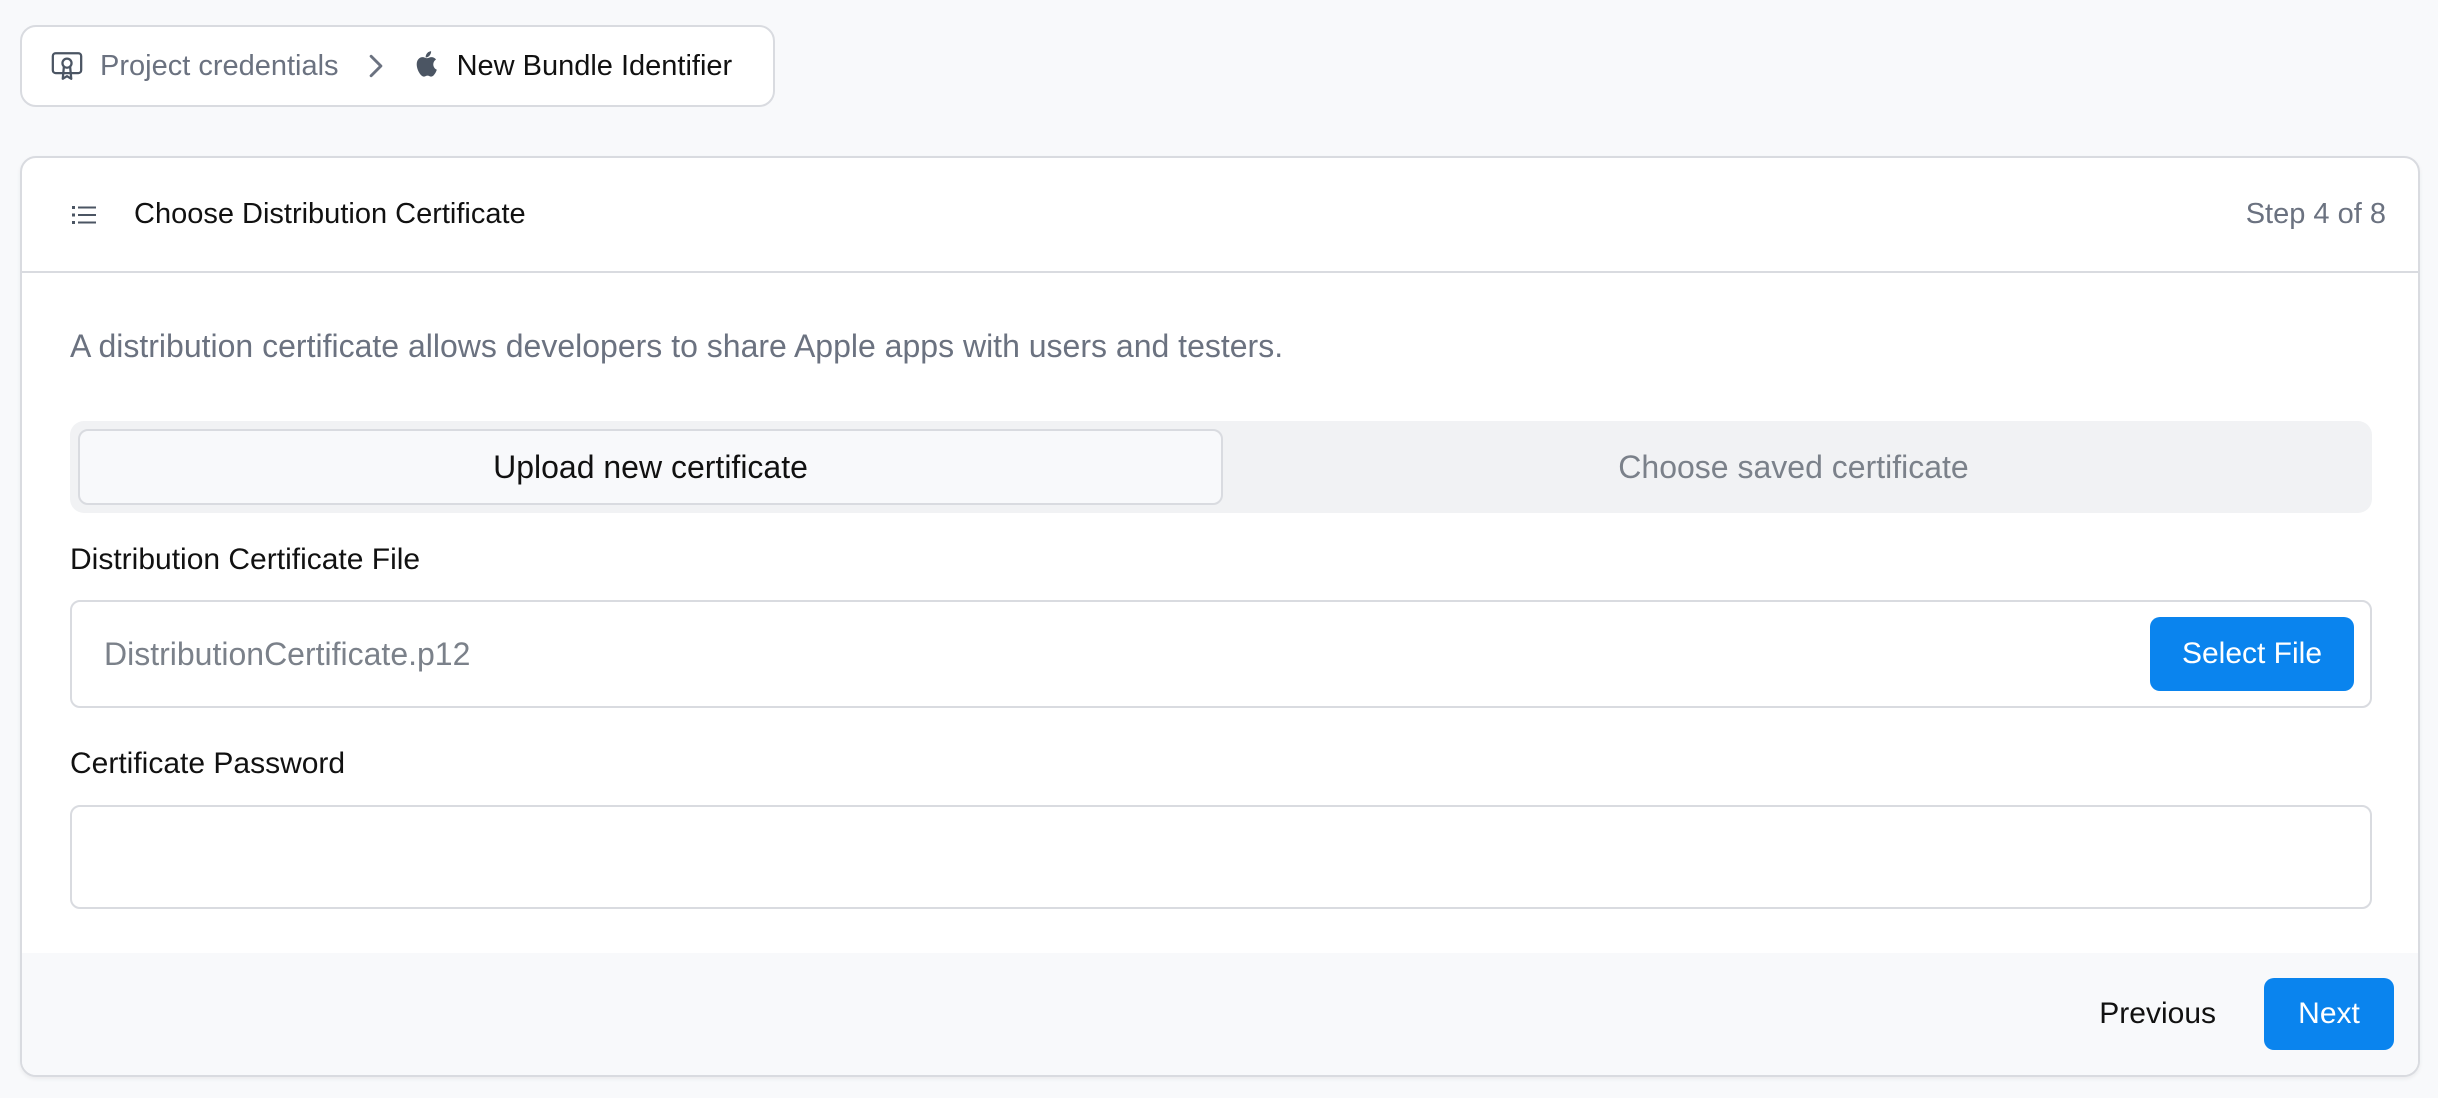 This screenshot has width=2438, height=1098. I want to click on file-field-label: Distribution Certificate File, so click(245, 559).